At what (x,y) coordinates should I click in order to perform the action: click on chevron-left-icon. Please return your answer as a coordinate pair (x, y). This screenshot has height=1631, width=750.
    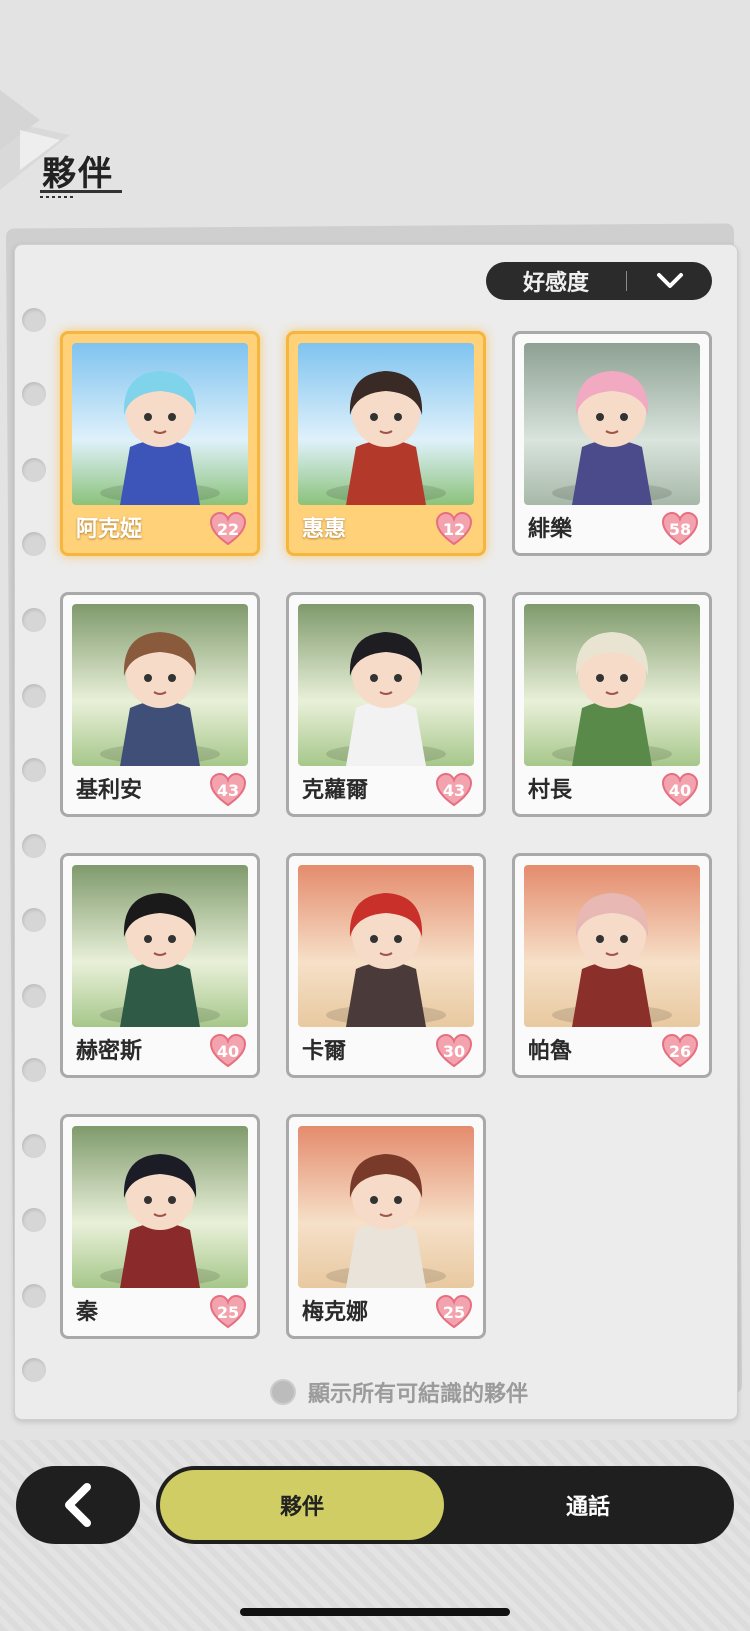
    Looking at the image, I should click on (78, 1505).